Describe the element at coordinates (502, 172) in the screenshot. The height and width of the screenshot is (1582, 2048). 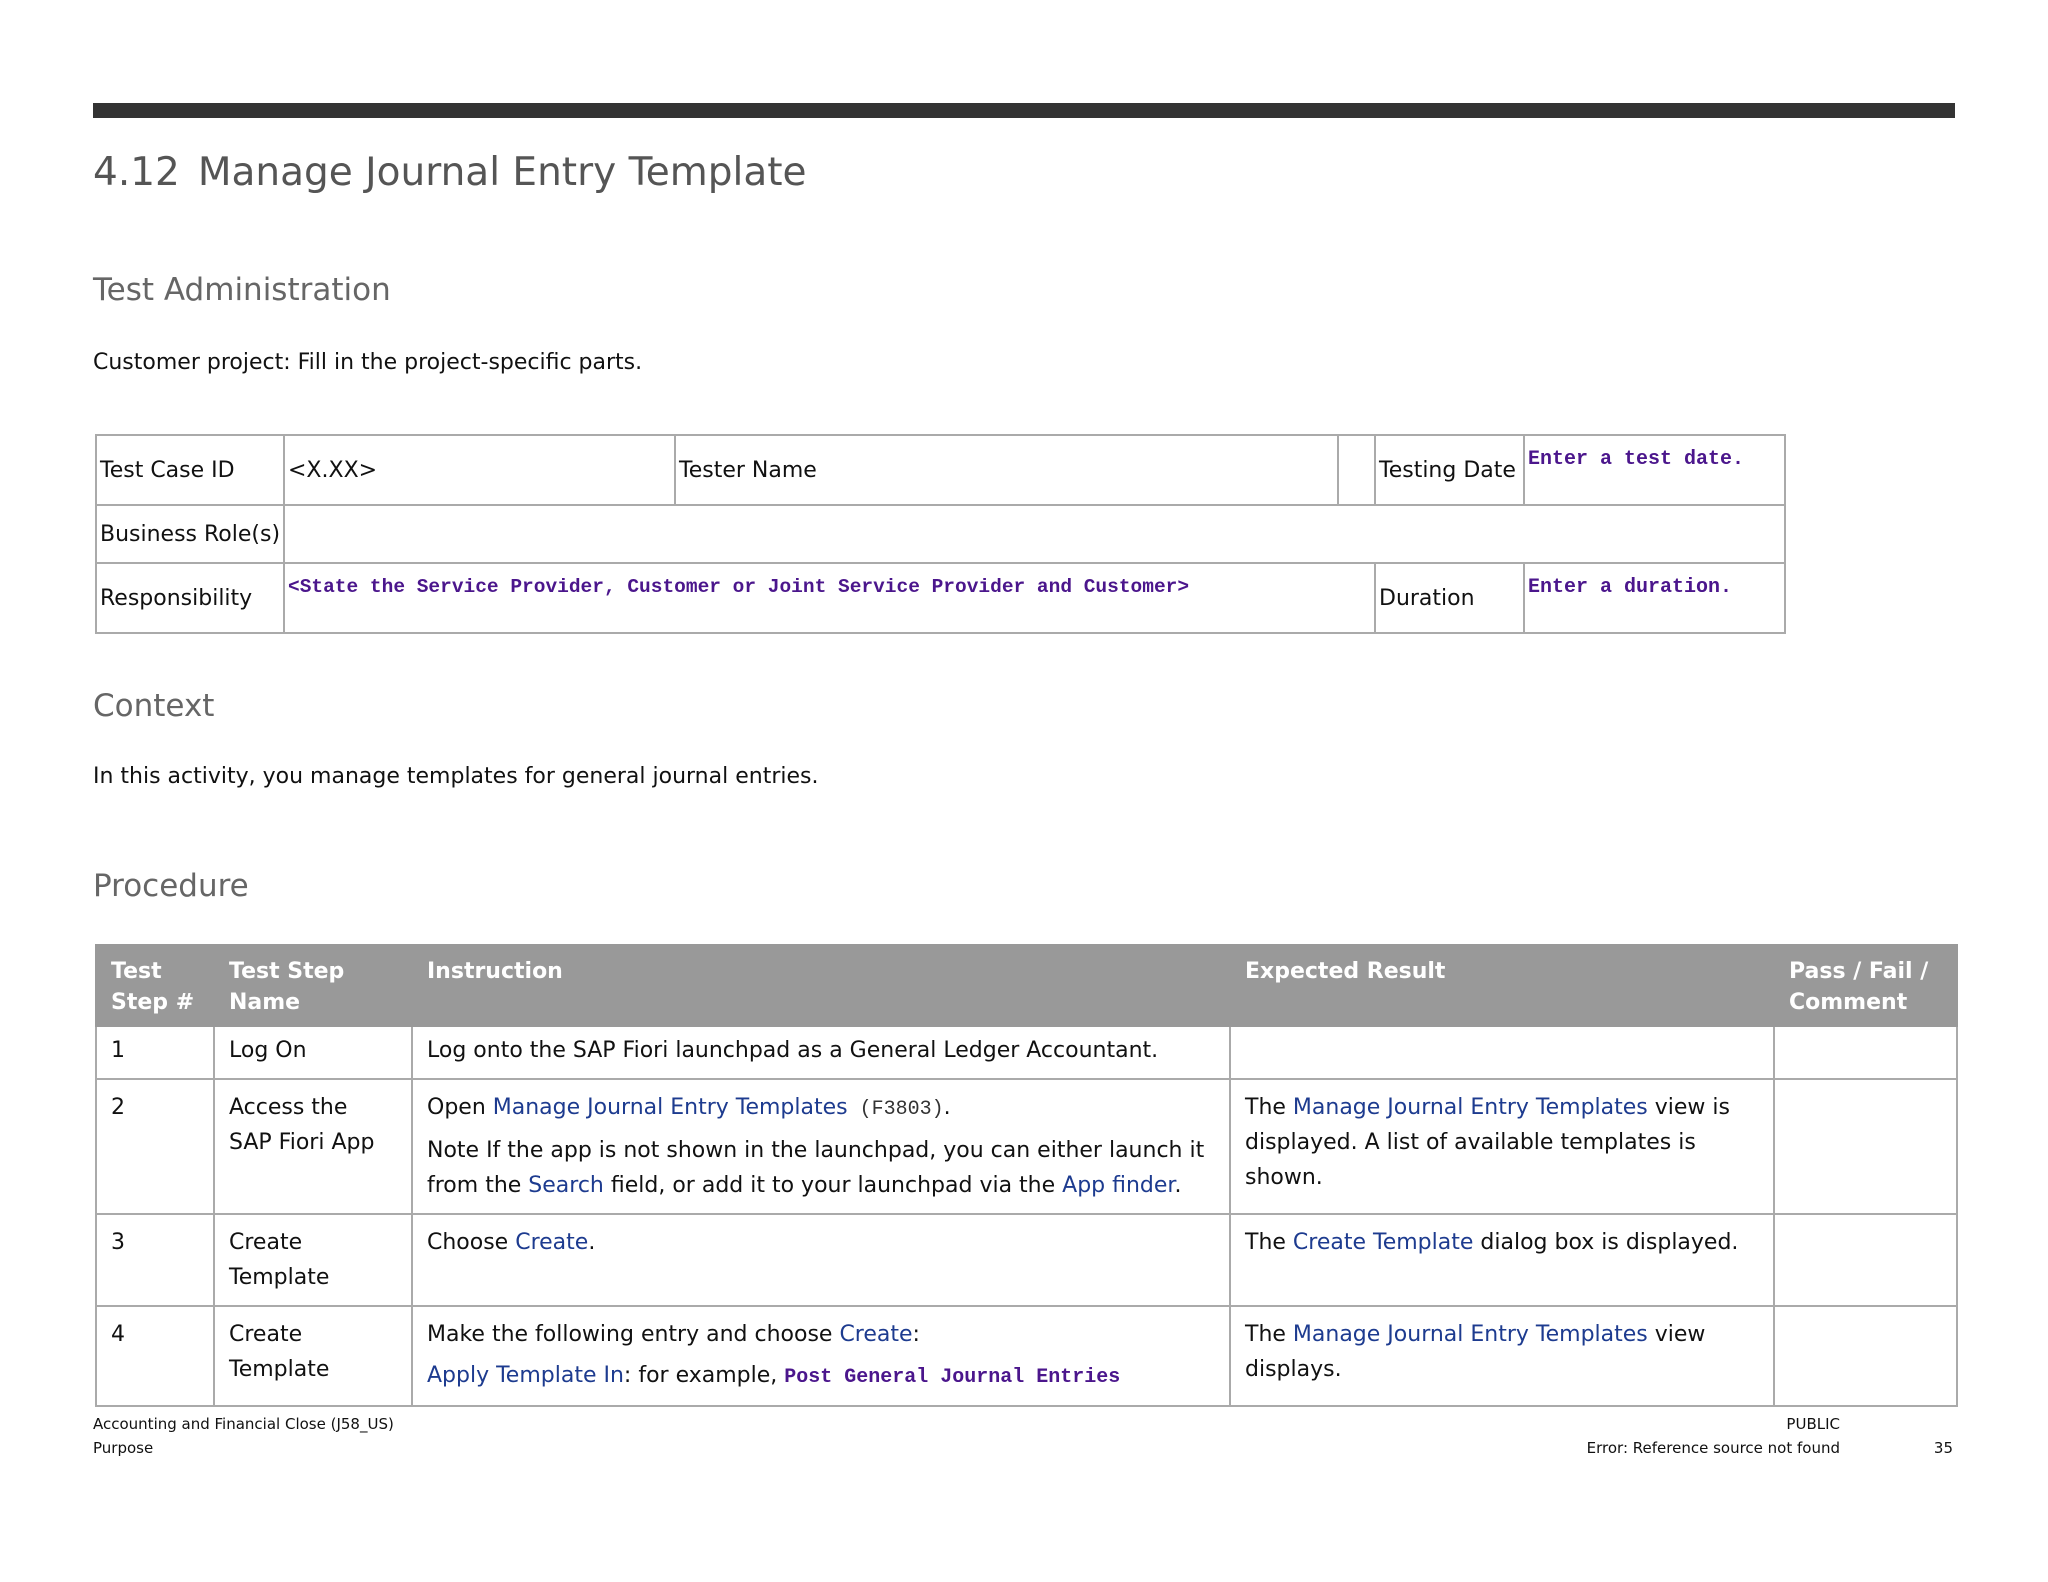
I see `section-title-text: Manage Journal Entry Template` at that location.